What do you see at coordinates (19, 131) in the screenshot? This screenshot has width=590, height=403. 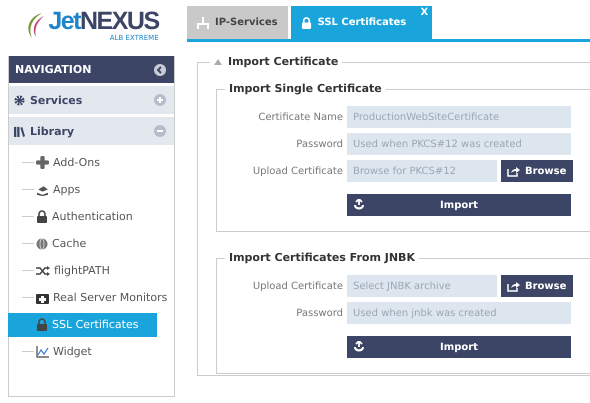 I see `books-icon` at bounding box center [19, 131].